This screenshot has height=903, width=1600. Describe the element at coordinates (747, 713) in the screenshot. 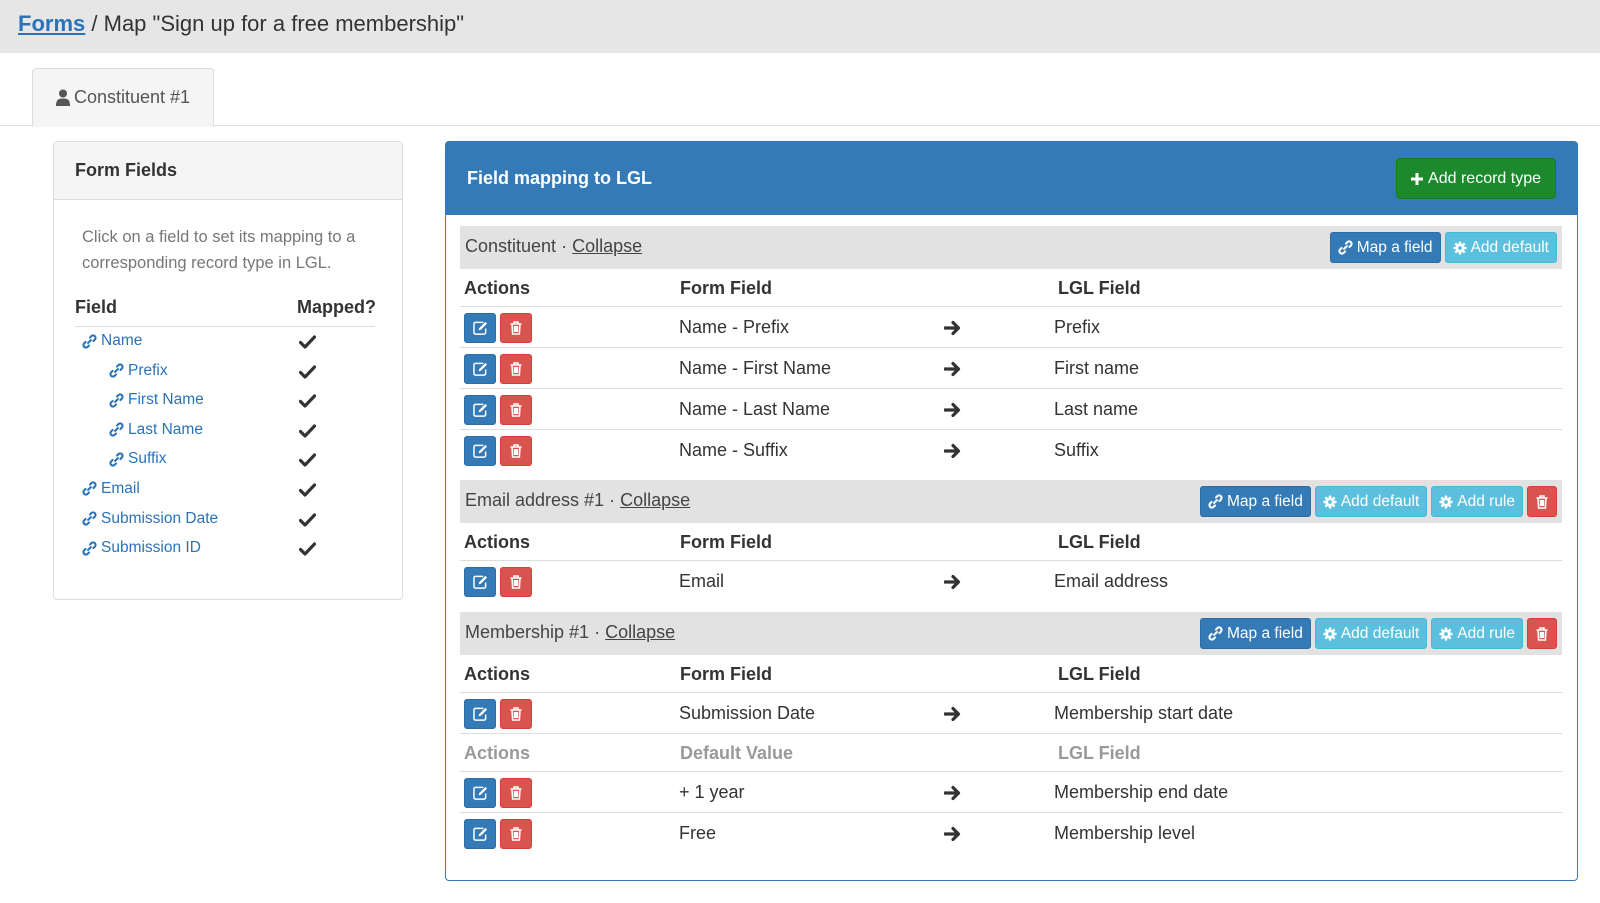

I see `form-field-value: Submission Date` at that location.